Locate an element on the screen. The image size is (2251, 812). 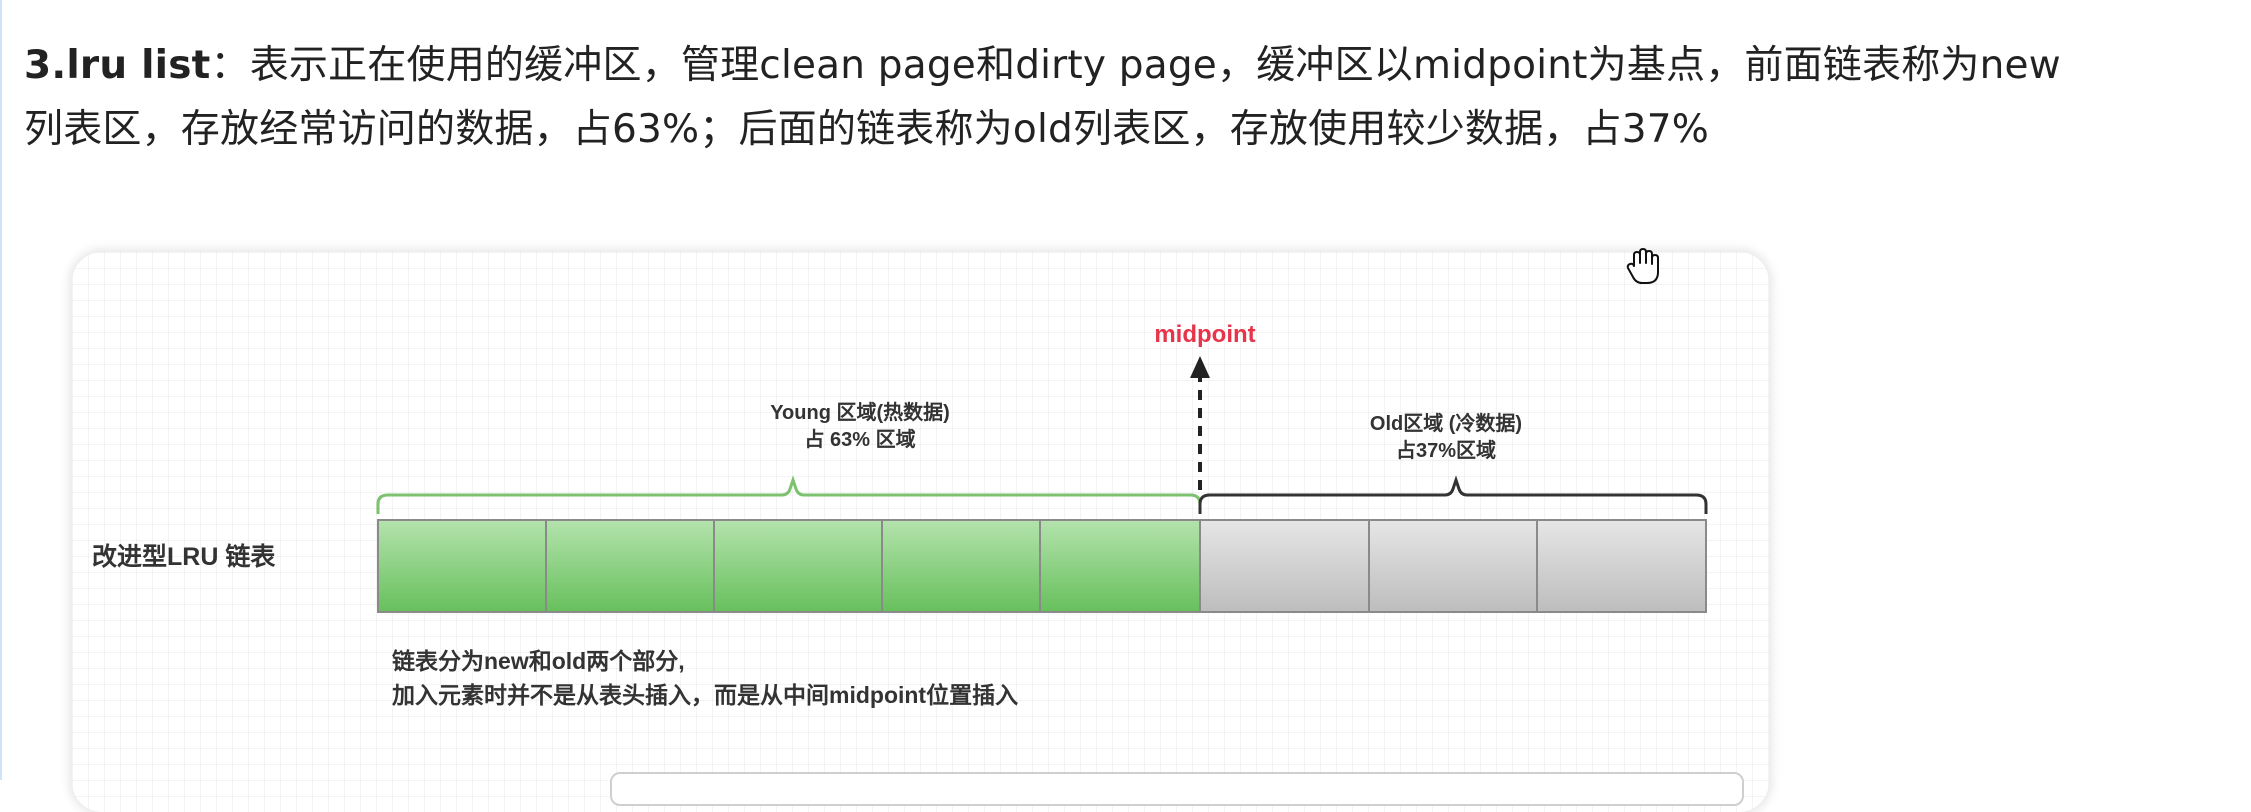
note-line-2: 加入元素时并不是从表头插入，而是从中间midpoint位置插入 is located at coordinates (704, 695).